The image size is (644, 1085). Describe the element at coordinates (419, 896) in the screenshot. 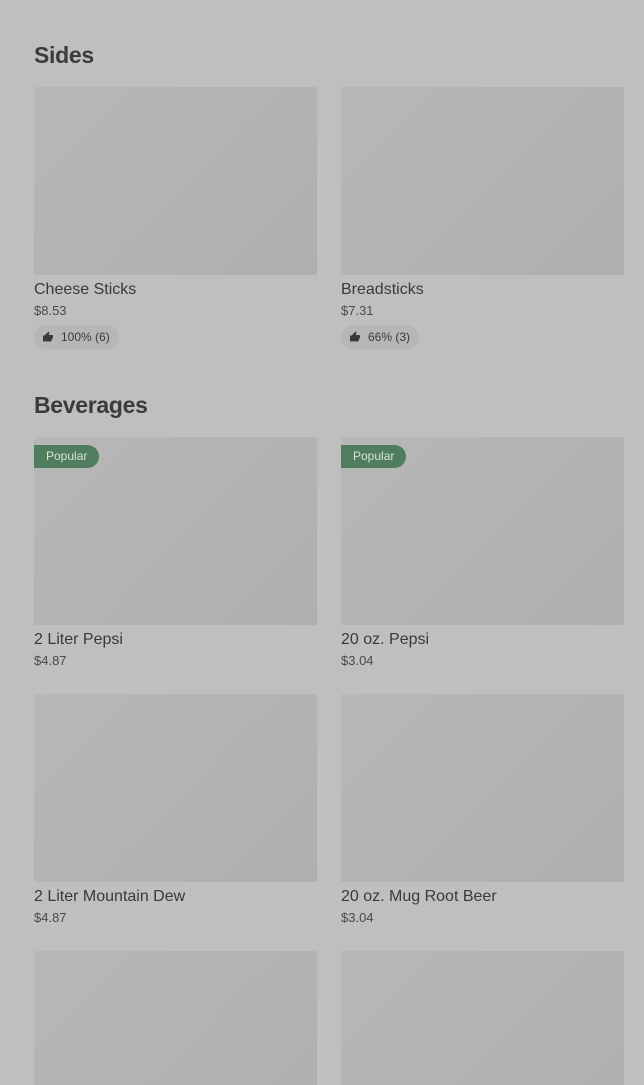

I see `item-name: 20 oz. Mug Root Beer` at that location.